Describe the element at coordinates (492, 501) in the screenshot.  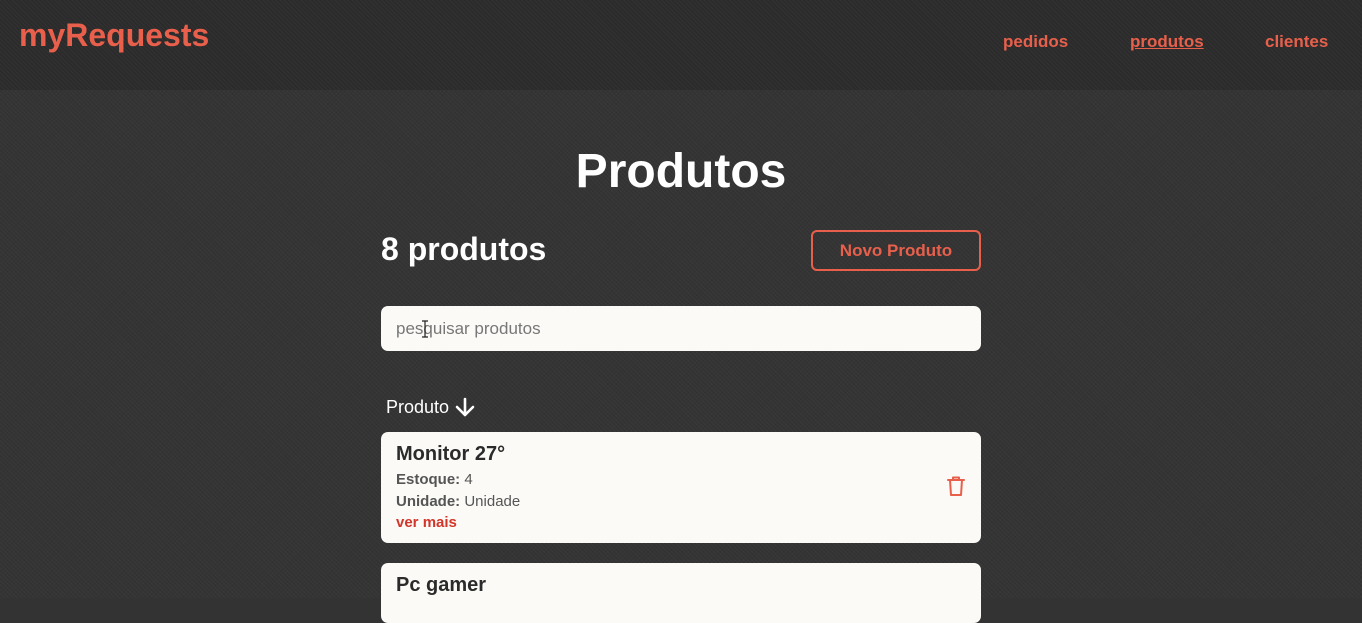
I see `unit-value: Unidade` at that location.